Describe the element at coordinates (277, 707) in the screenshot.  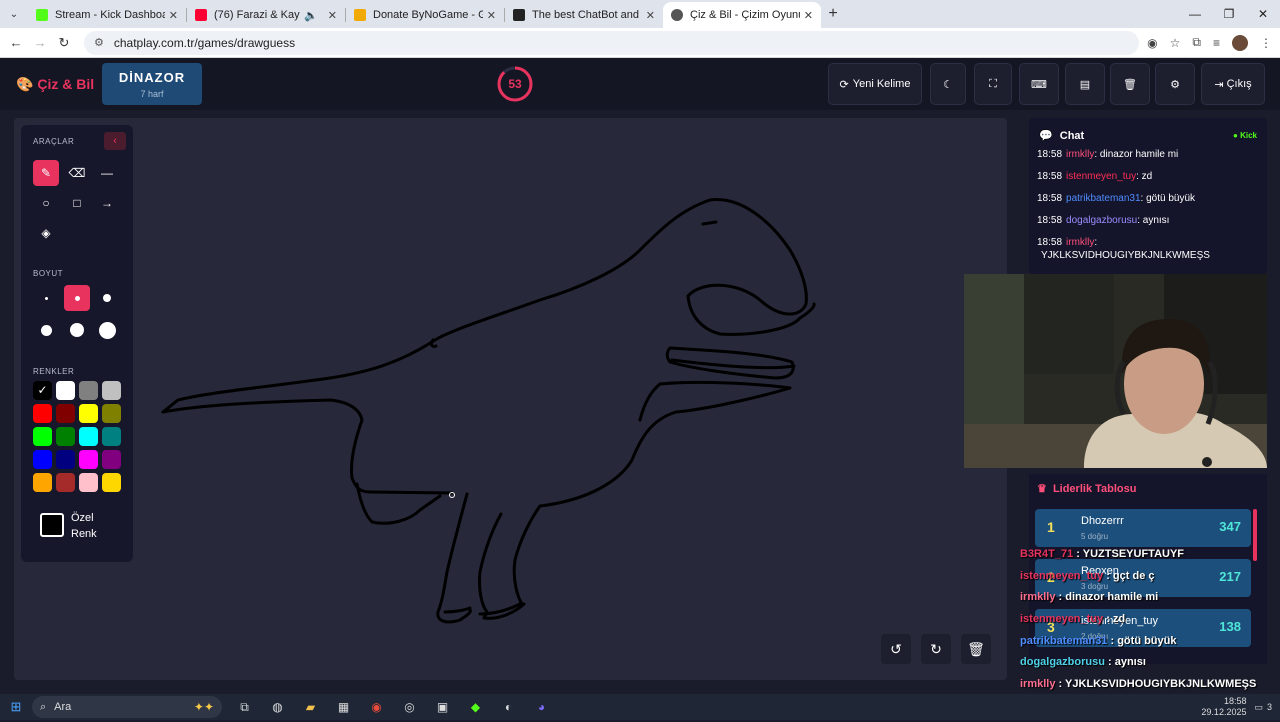
I see `steam-icon: ◍` at that location.